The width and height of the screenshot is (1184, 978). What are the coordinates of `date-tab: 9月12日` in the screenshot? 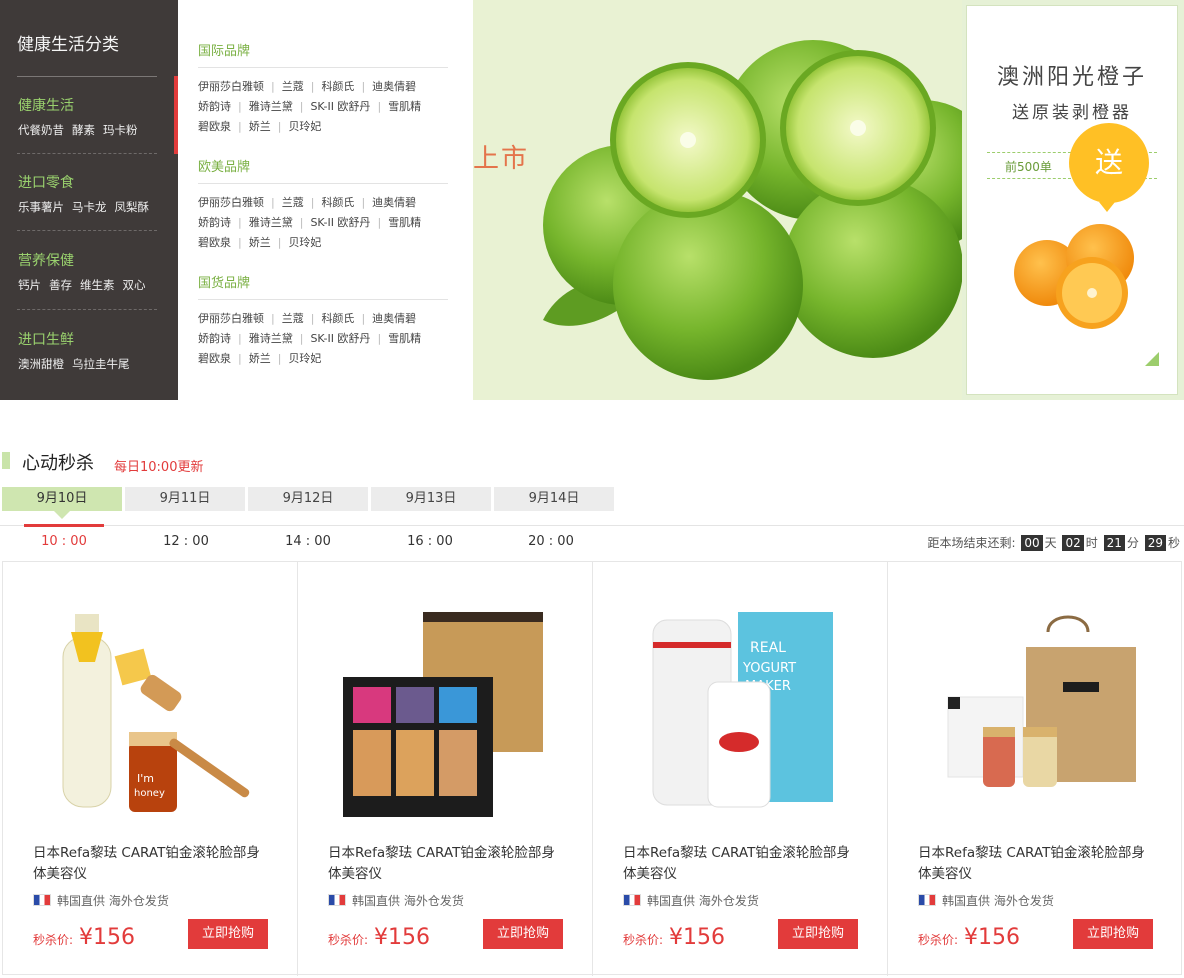 It's located at (308, 499).